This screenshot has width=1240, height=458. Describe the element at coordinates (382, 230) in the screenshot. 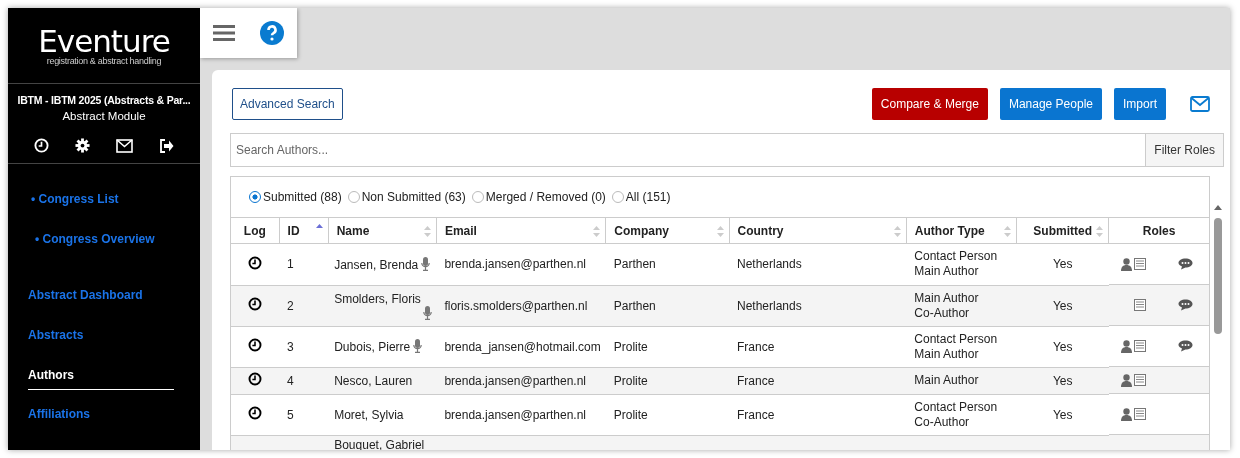

I see `column-header: Name` at that location.